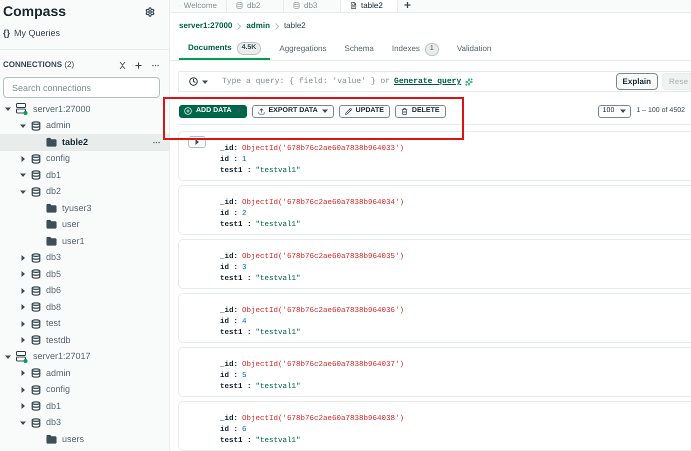 This screenshot has width=691, height=451. What do you see at coordinates (193, 81) in the screenshot?
I see `history-icon` at bounding box center [193, 81].